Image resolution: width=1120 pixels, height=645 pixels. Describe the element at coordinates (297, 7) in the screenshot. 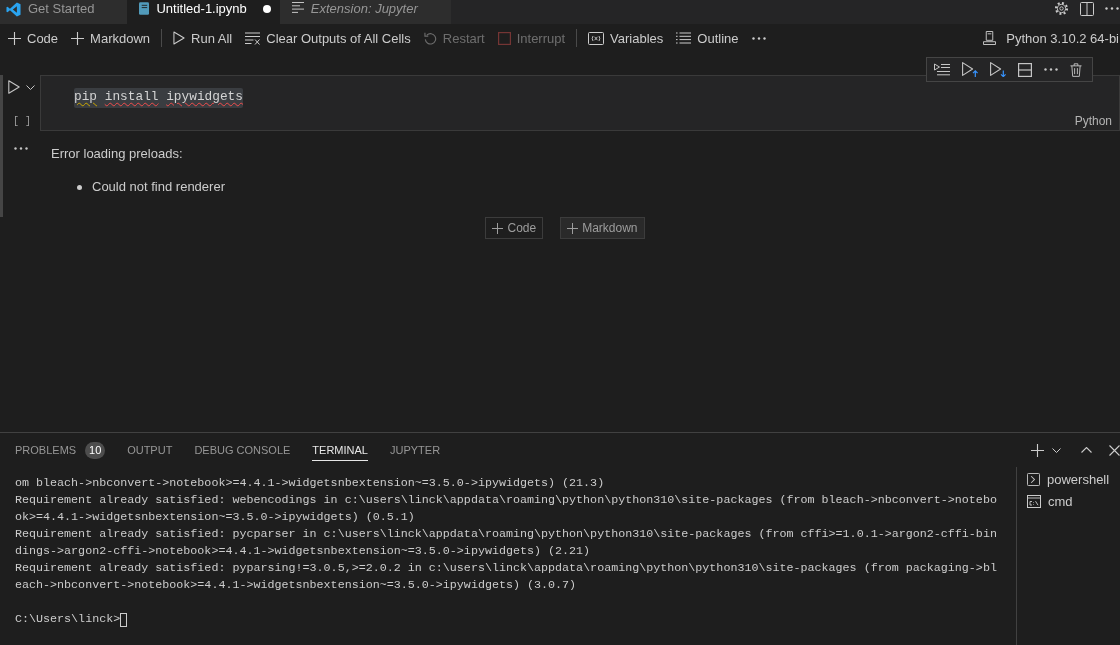

I see `document-lines-icon` at that location.